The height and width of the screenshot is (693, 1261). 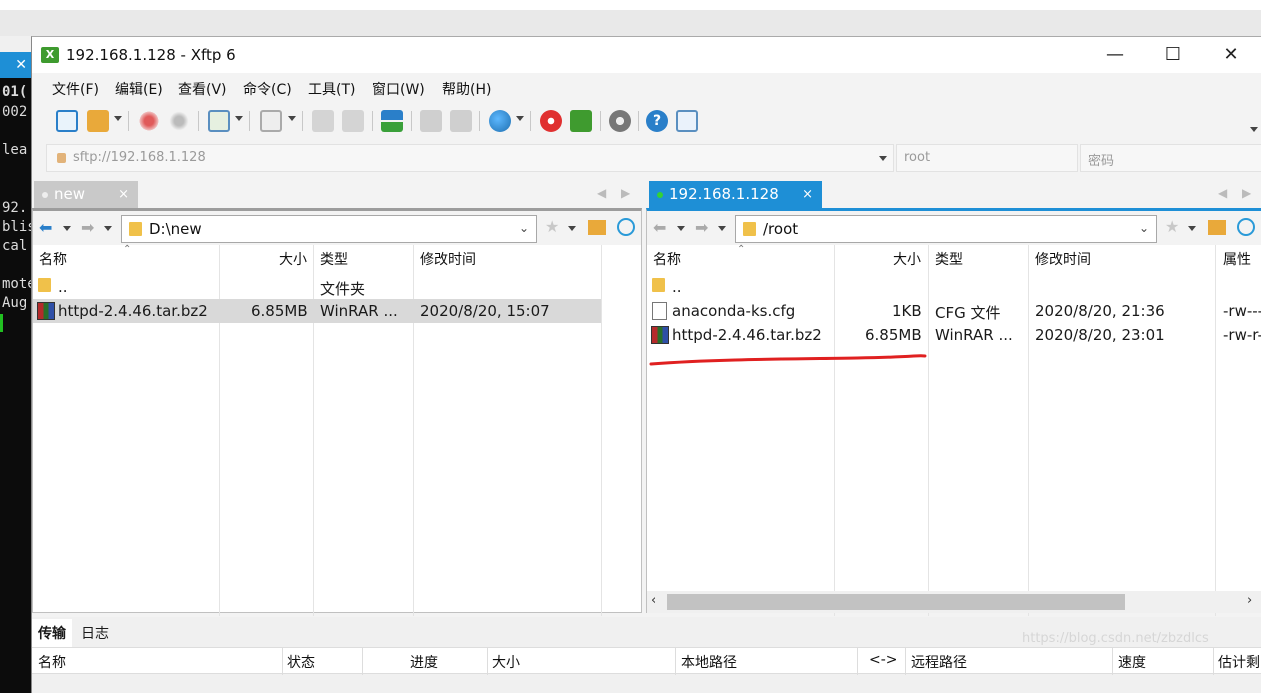 I want to click on new-session-icon, so click(x=67, y=121).